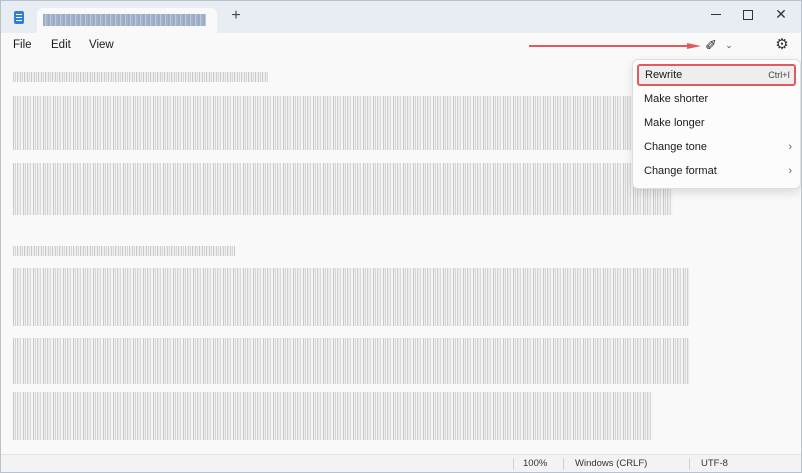 Image resolution: width=802 pixels, height=473 pixels. I want to click on maximize-icon, so click(748, 14).